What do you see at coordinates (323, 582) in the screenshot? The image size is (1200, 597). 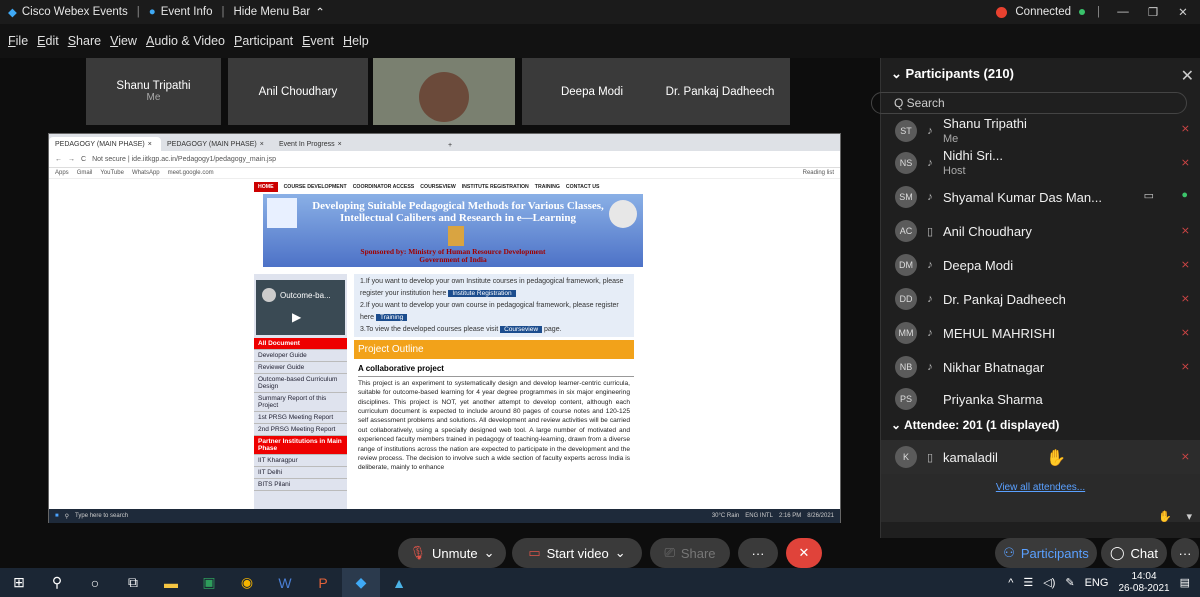 I see `powerpoint-icon: P` at bounding box center [323, 582].